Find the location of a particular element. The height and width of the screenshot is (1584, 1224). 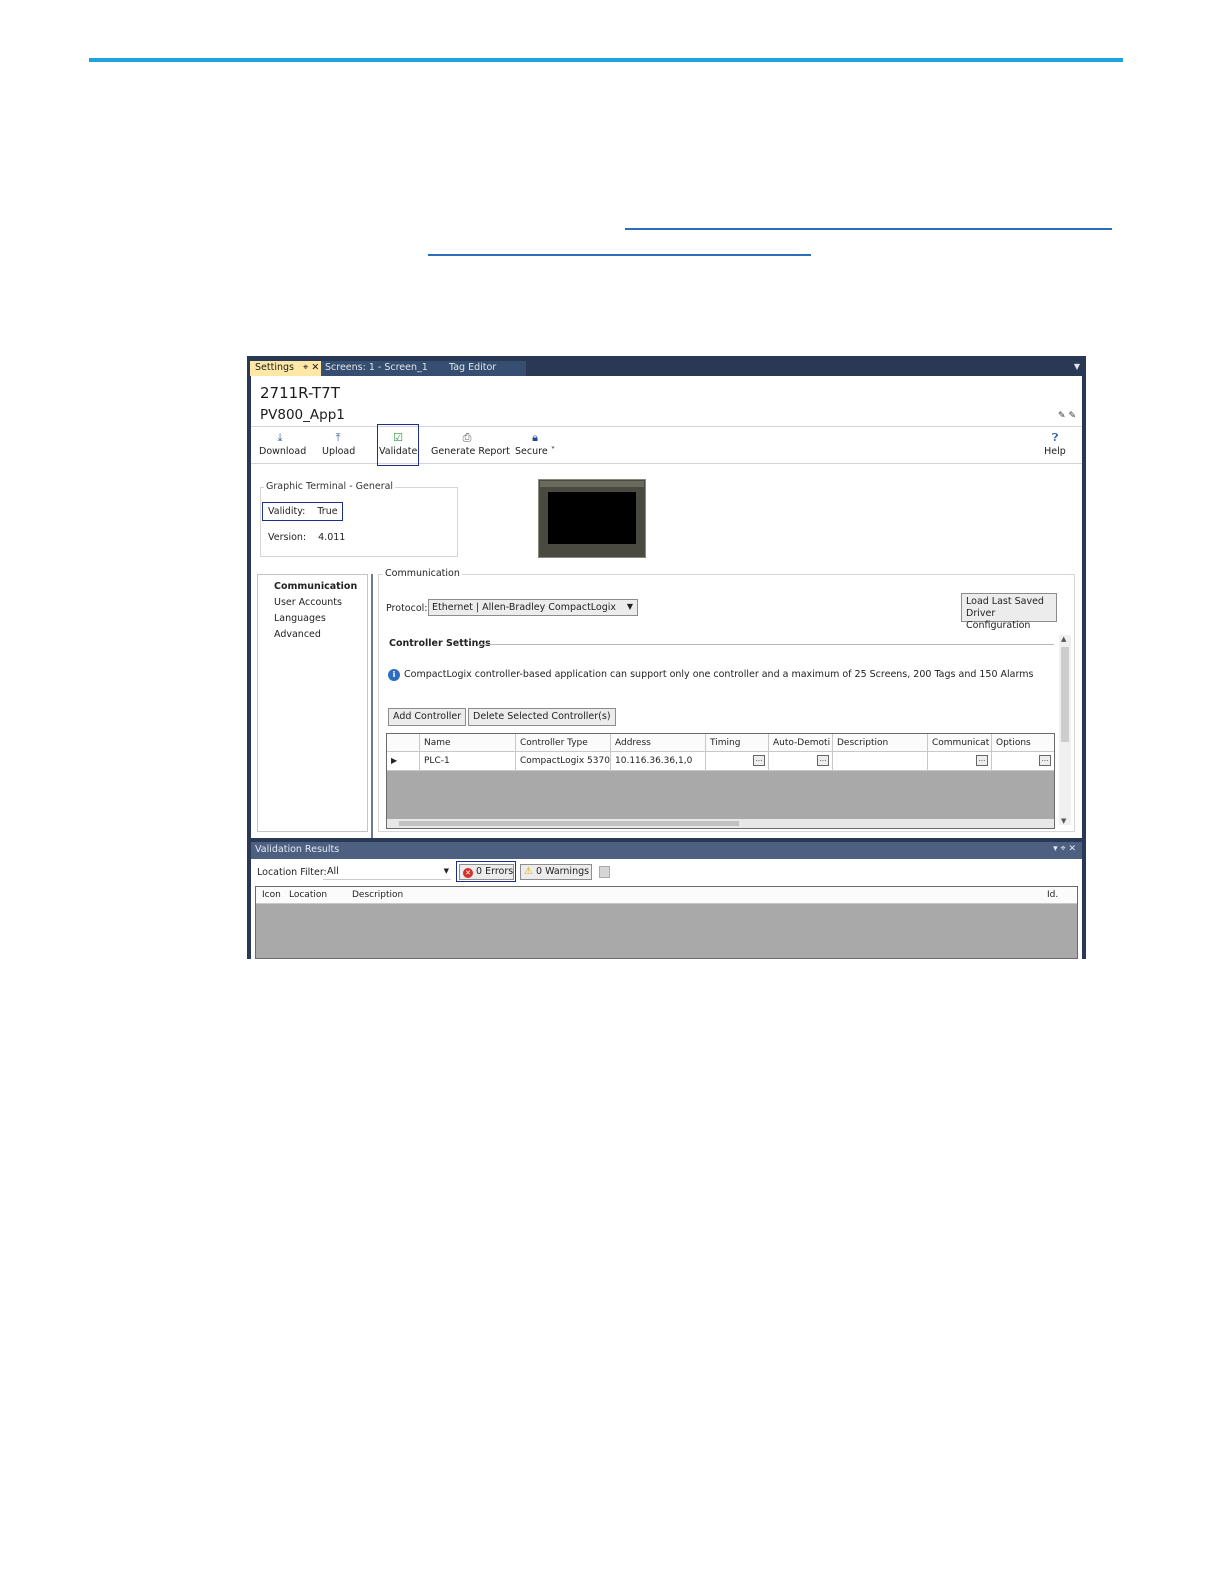

settings-vertical-scroll-thumb is located at coordinates (1065, 694).